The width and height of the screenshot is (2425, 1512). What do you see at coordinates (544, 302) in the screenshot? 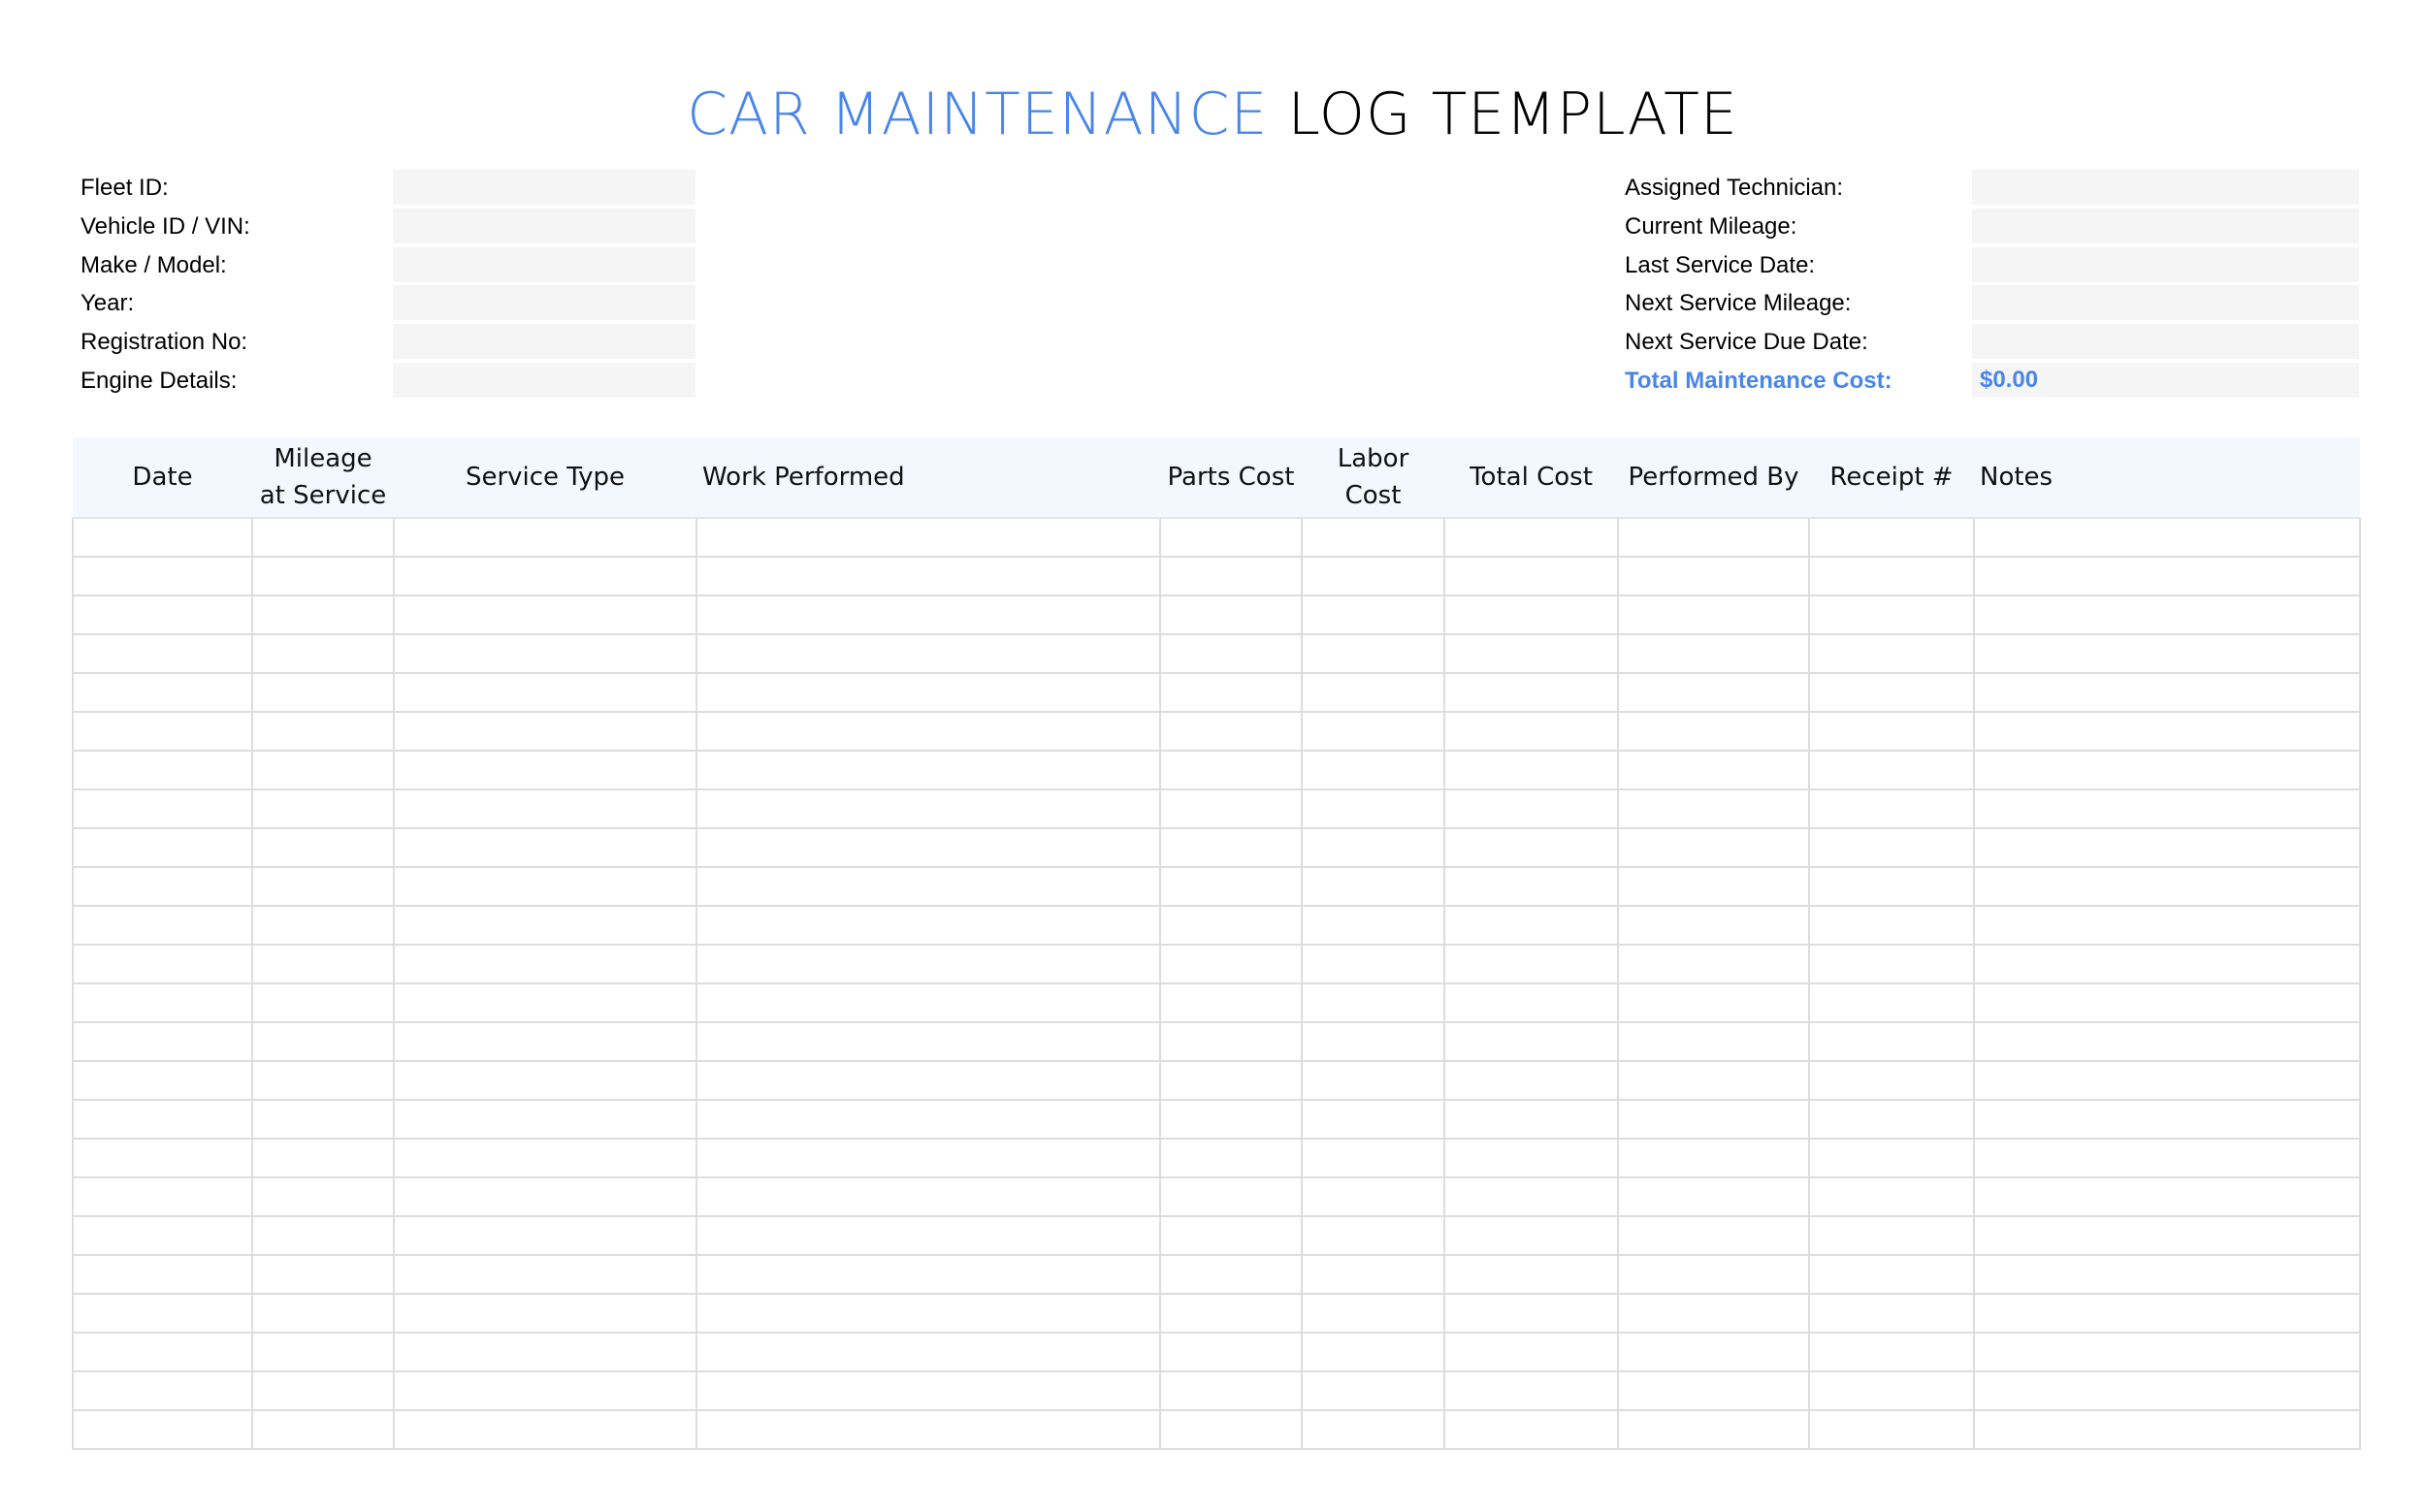
I see `year-field` at bounding box center [544, 302].